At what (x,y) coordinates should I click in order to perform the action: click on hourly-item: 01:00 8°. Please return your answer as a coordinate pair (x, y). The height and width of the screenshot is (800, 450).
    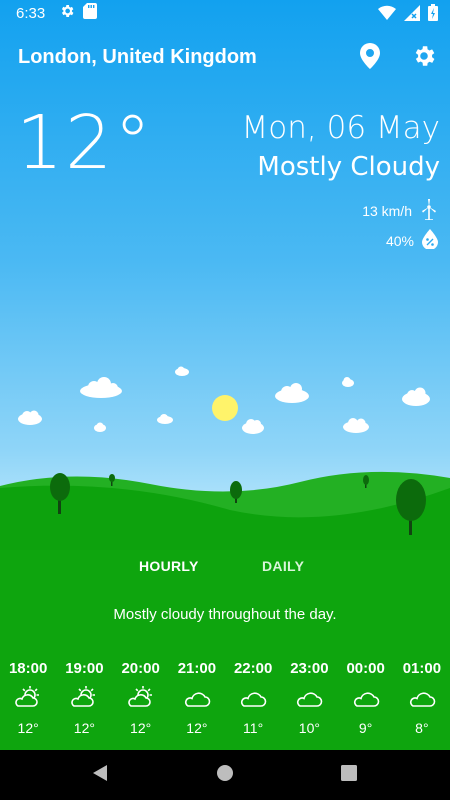
    Looking at the image, I should click on (422, 703).